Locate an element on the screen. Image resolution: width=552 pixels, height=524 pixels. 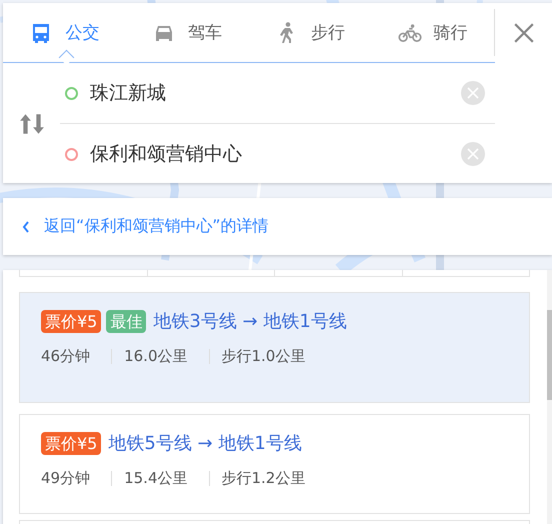
location-input: 保利和颂营销中心 is located at coordinates (275, 154).